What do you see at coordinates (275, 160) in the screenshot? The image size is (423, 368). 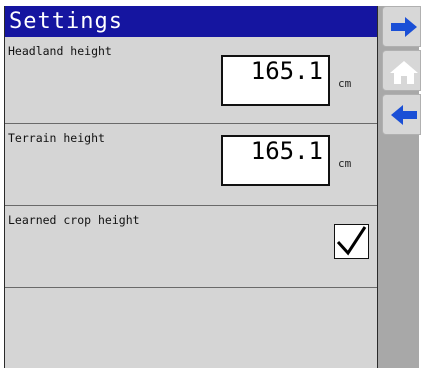 I see `terrain-height-input: 165.1` at bounding box center [275, 160].